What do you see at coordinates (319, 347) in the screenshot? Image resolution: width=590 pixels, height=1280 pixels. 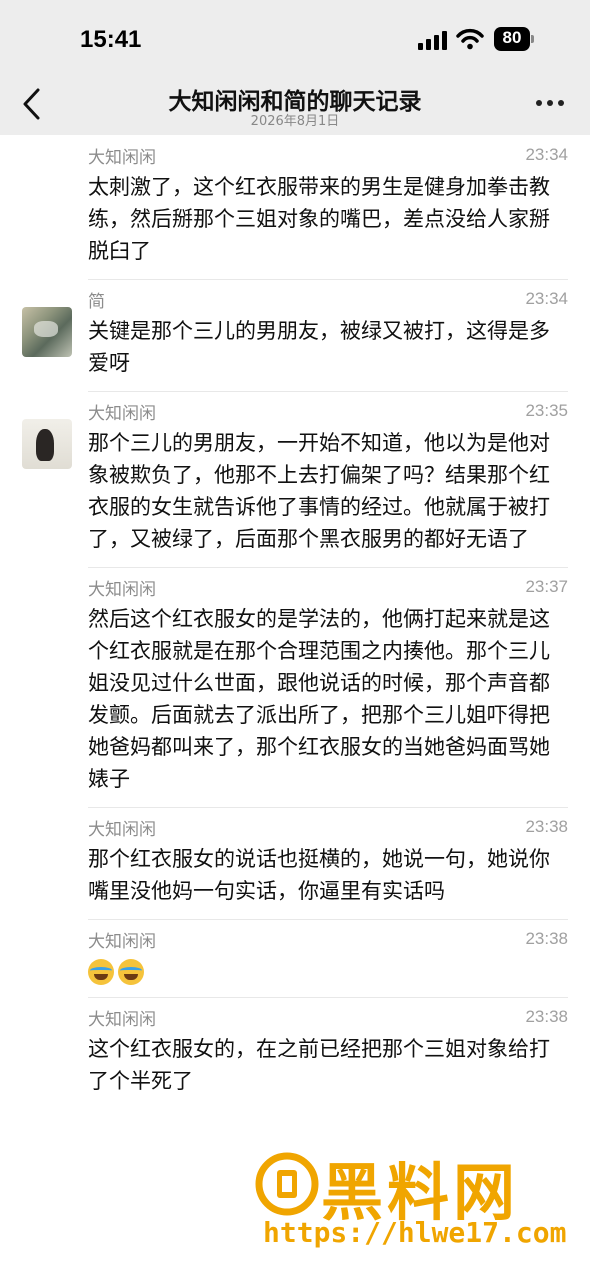 I see `message-text: 关键是那个三儿的男朋友，被绿又被打，这得是多爱呀` at bounding box center [319, 347].